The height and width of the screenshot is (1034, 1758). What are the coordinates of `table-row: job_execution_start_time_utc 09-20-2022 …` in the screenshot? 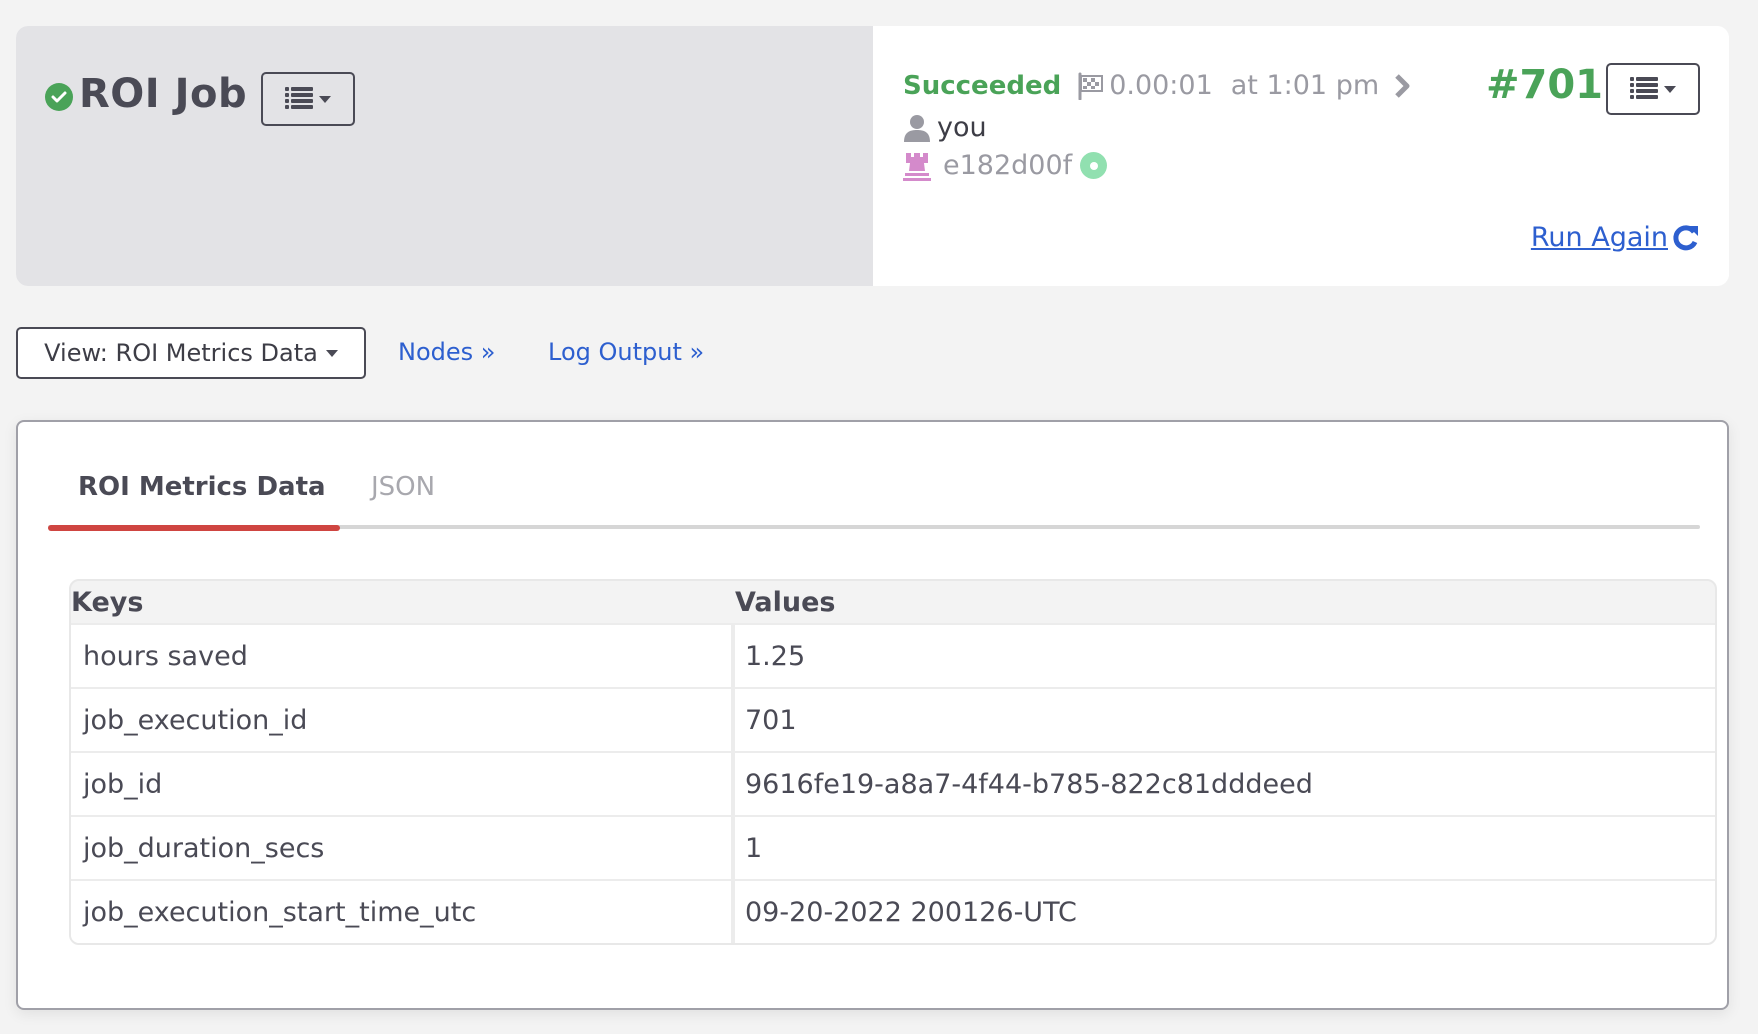 It's located at (893, 911).